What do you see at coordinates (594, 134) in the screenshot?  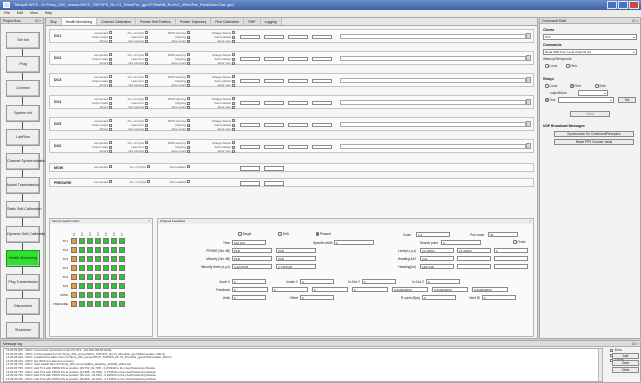 I see `synchronize-button: Synchronize On Command/Reception` at bounding box center [594, 134].